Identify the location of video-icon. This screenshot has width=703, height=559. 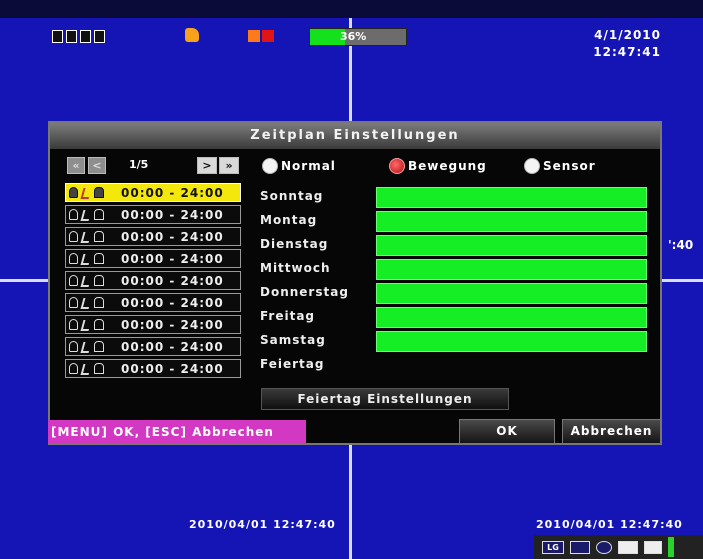
(653, 547).